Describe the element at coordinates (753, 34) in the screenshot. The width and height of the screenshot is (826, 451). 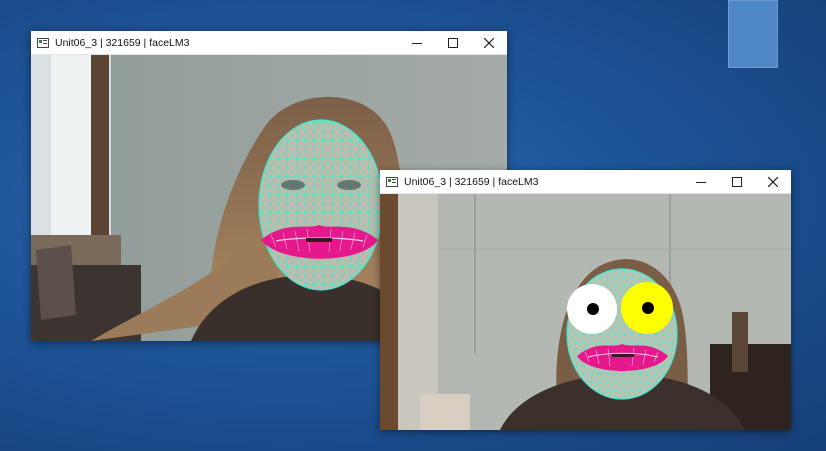
I see `decorative-rectangle` at that location.